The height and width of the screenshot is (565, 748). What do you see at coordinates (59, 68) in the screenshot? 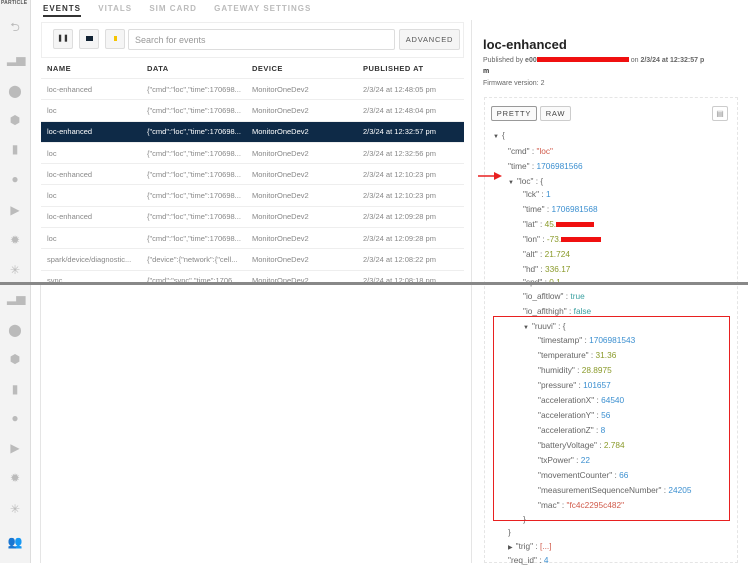
I see `col-name: NAME` at bounding box center [59, 68].